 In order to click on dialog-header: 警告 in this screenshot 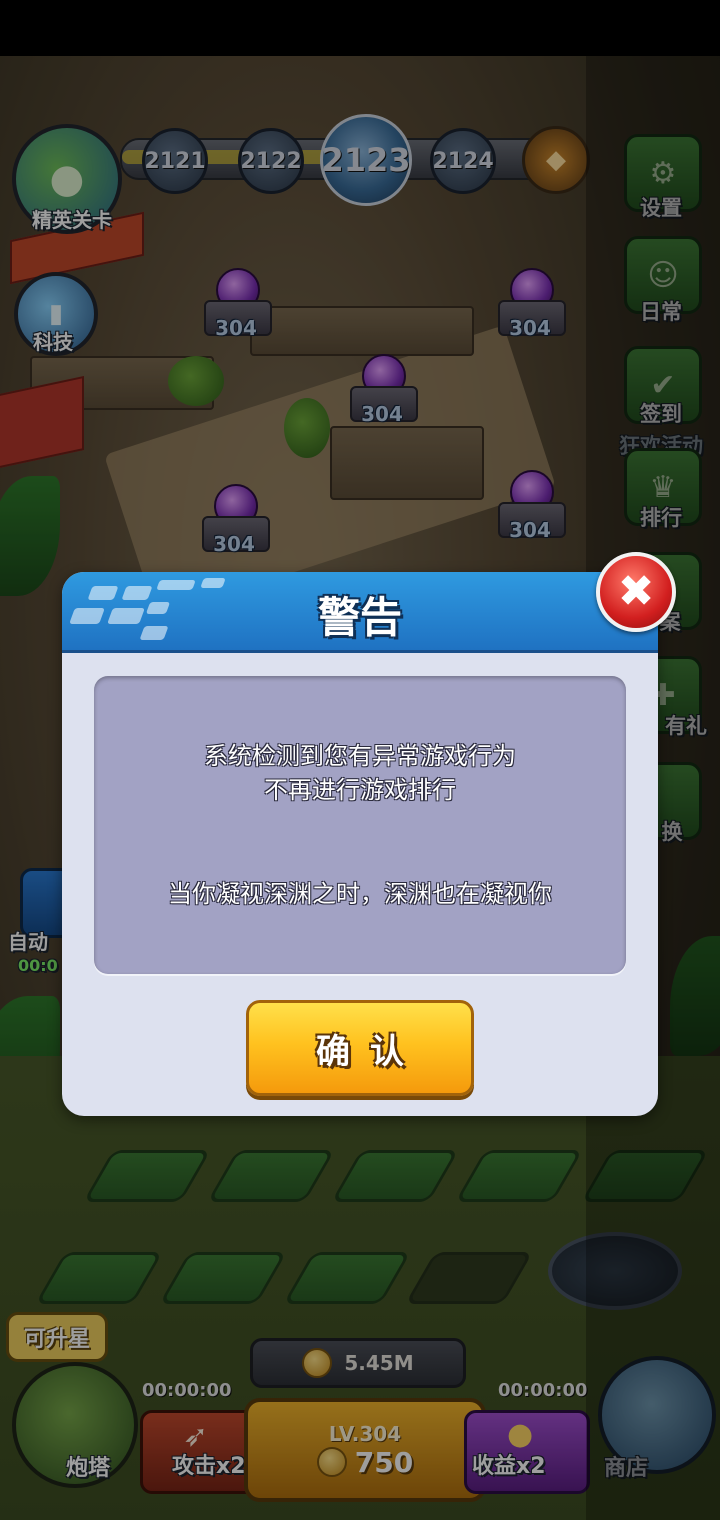, I will do `click(360, 612)`.